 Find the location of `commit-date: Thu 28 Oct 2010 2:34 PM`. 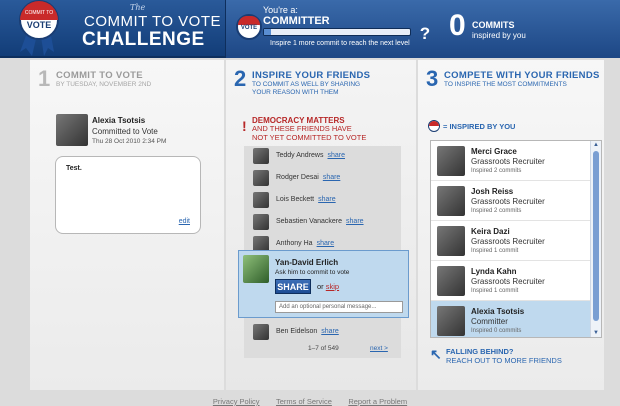

commit-date: Thu 28 Oct 2010 2:34 PM is located at coordinates (129, 141).